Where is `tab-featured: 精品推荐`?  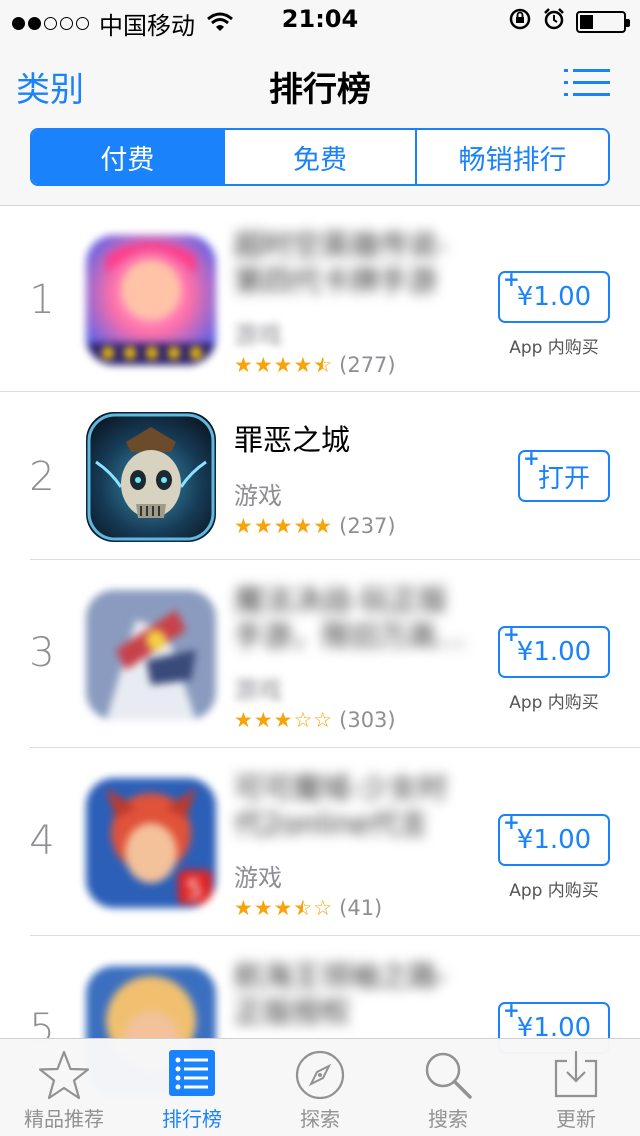 tab-featured: 精品推荐 is located at coordinates (64, 1087).